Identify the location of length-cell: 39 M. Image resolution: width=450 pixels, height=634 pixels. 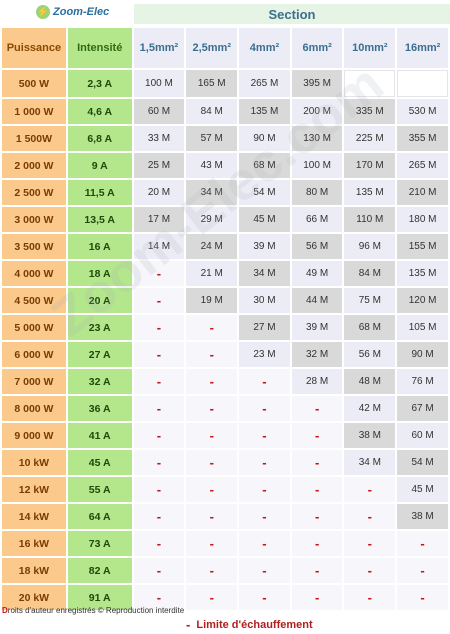
(317, 327).